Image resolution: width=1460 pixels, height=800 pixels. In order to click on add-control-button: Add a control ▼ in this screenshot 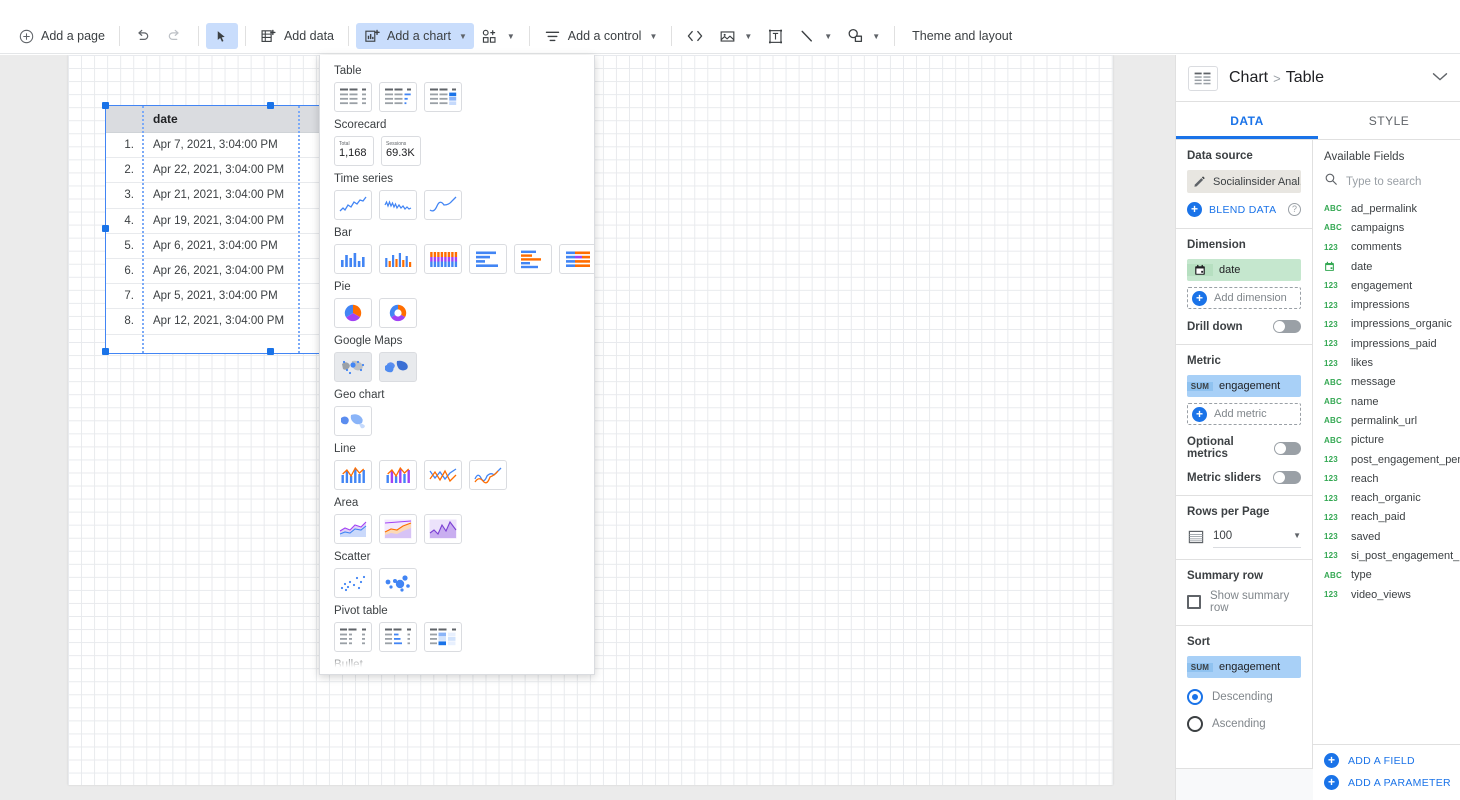, I will do `click(601, 36)`.